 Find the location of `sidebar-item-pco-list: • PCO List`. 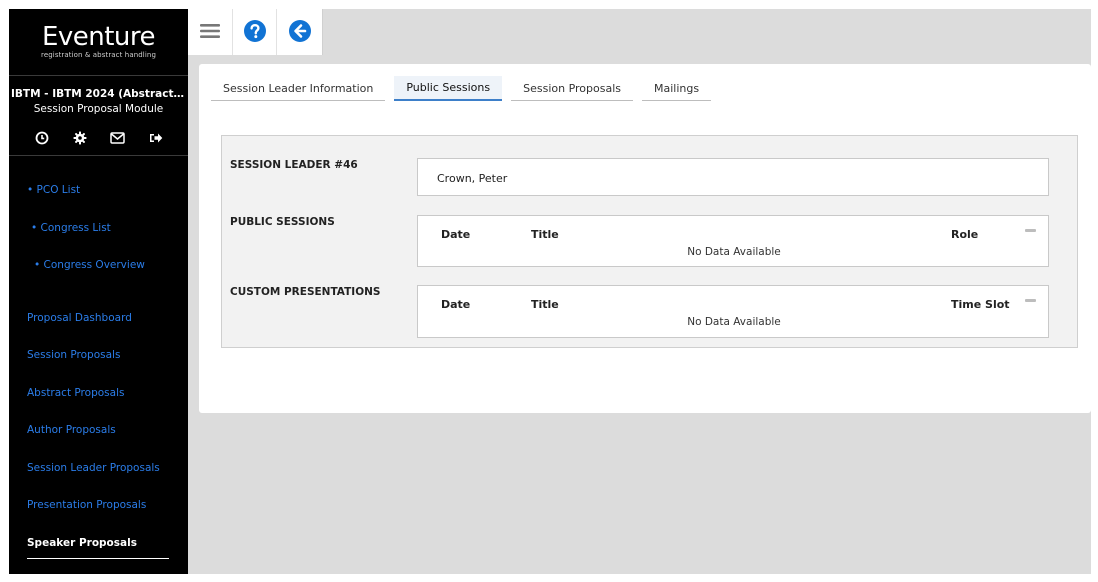

sidebar-item-pco-list: • PCO List is located at coordinates (53, 190).